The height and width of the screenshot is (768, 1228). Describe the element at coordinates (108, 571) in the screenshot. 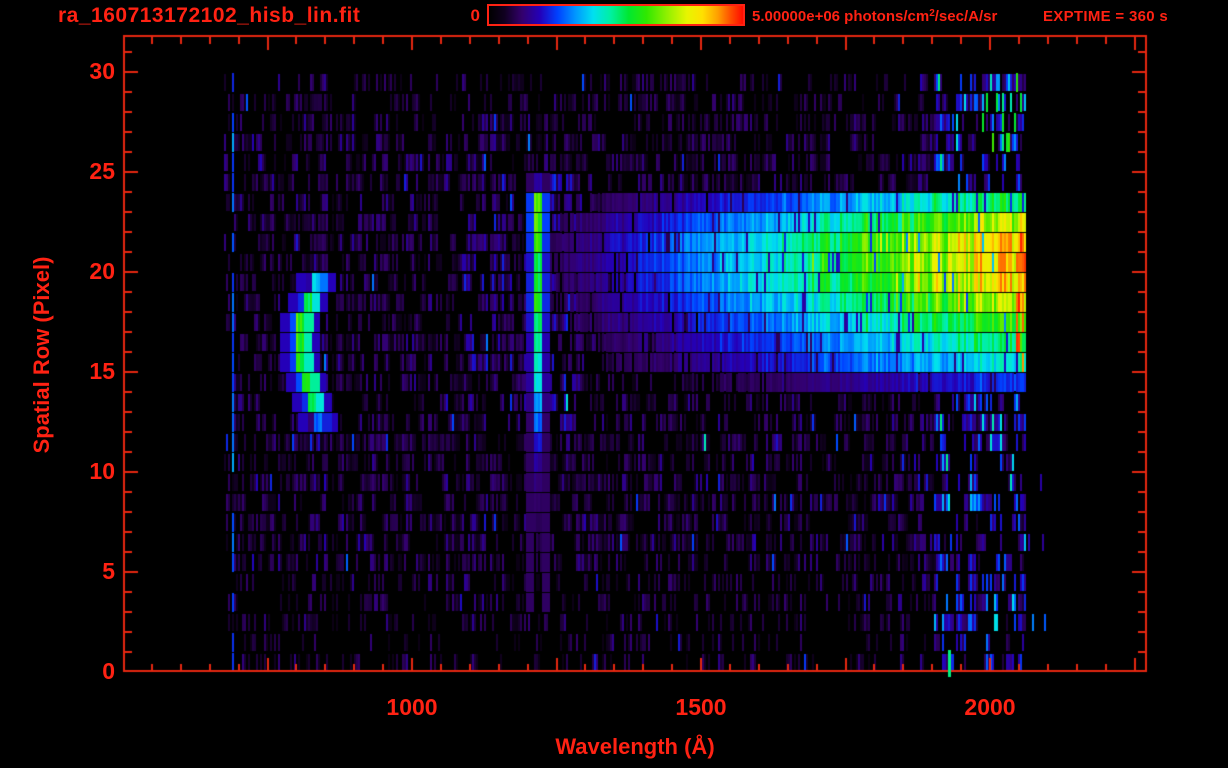

I see `y-tick-label: 5` at that location.